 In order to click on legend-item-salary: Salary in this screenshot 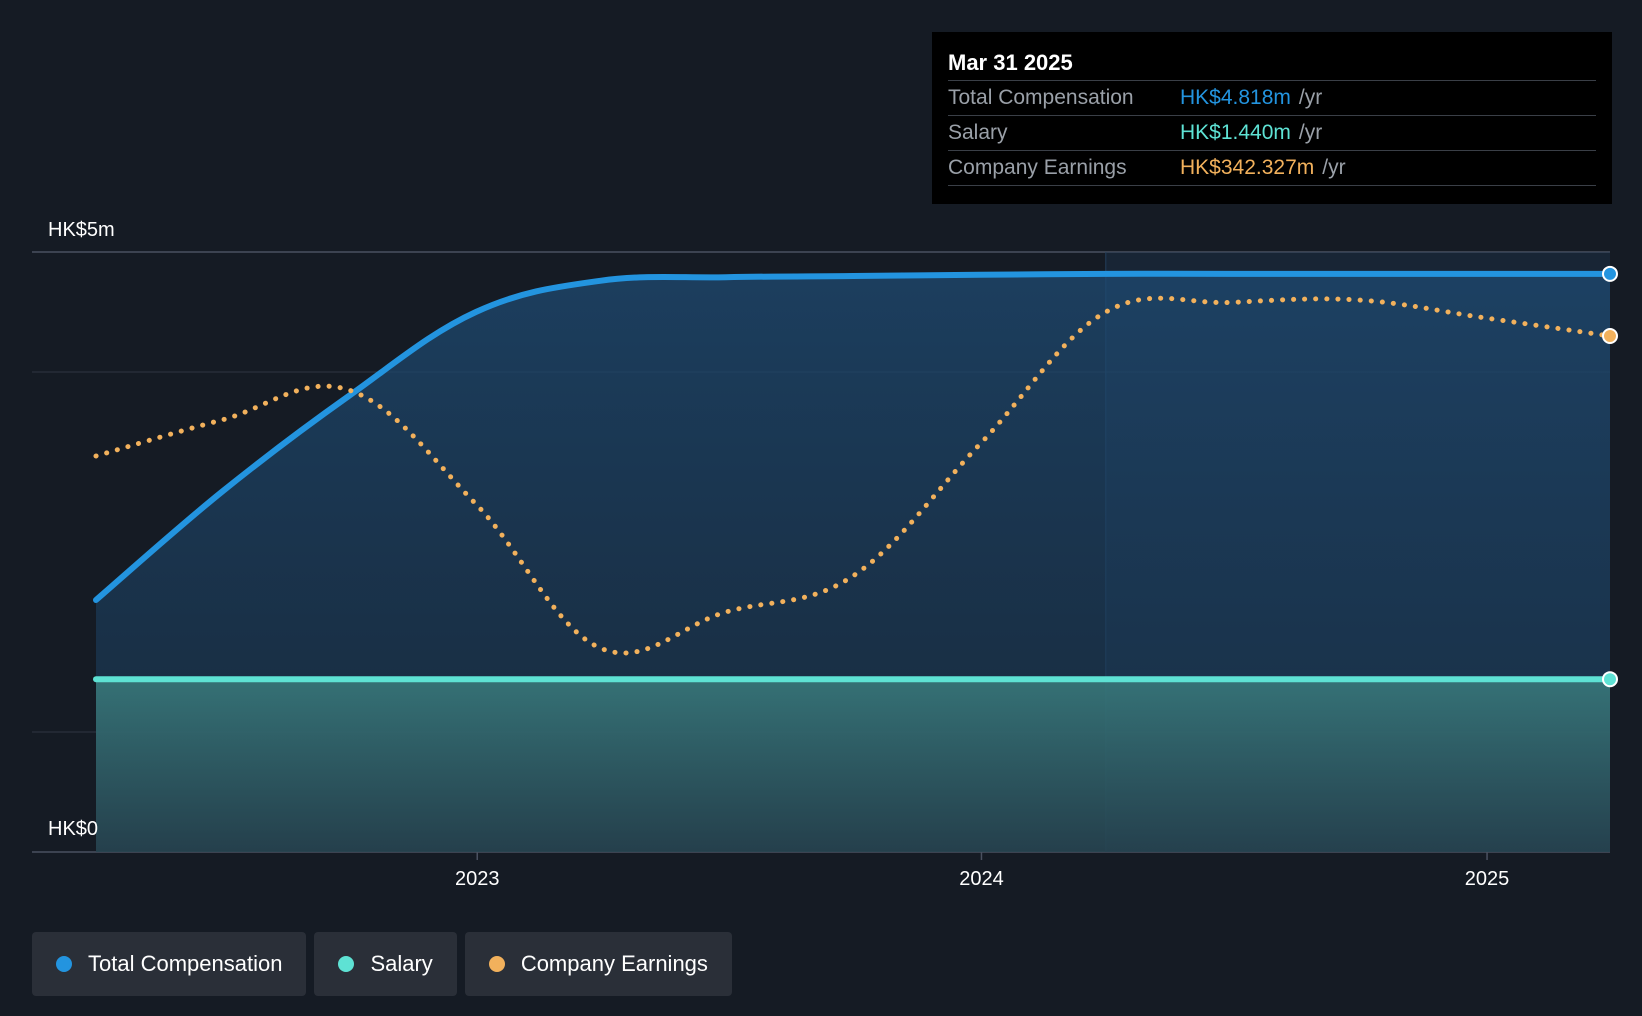, I will do `click(385, 964)`.